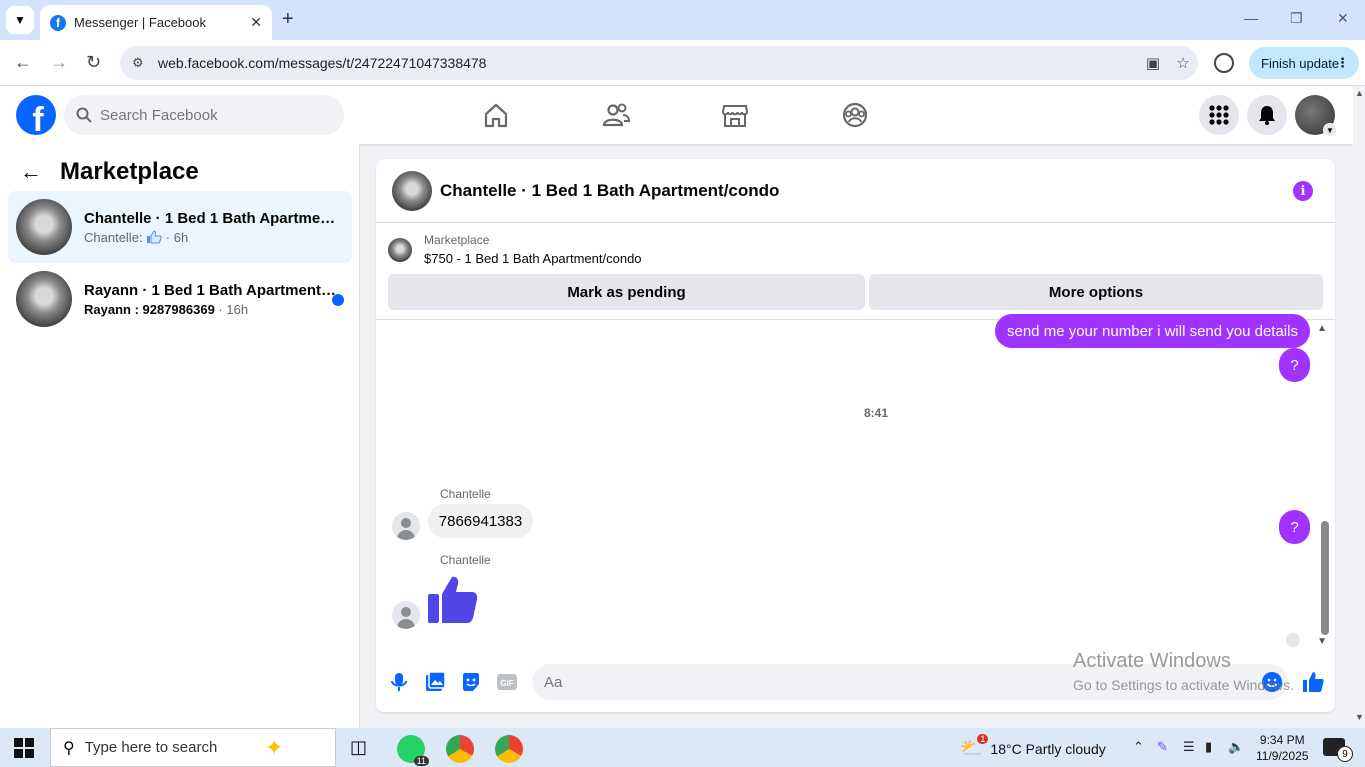  What do you see at coordinates (1153, 63) in the screenshot?
I see `install-app-icon: ▣` at bounding box center [1153, 63].